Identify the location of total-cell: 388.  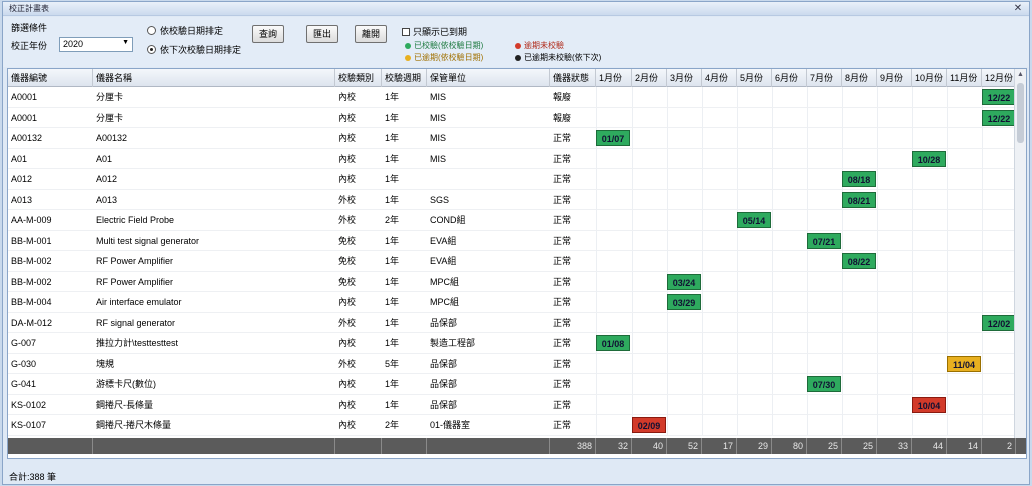
(573, 446).